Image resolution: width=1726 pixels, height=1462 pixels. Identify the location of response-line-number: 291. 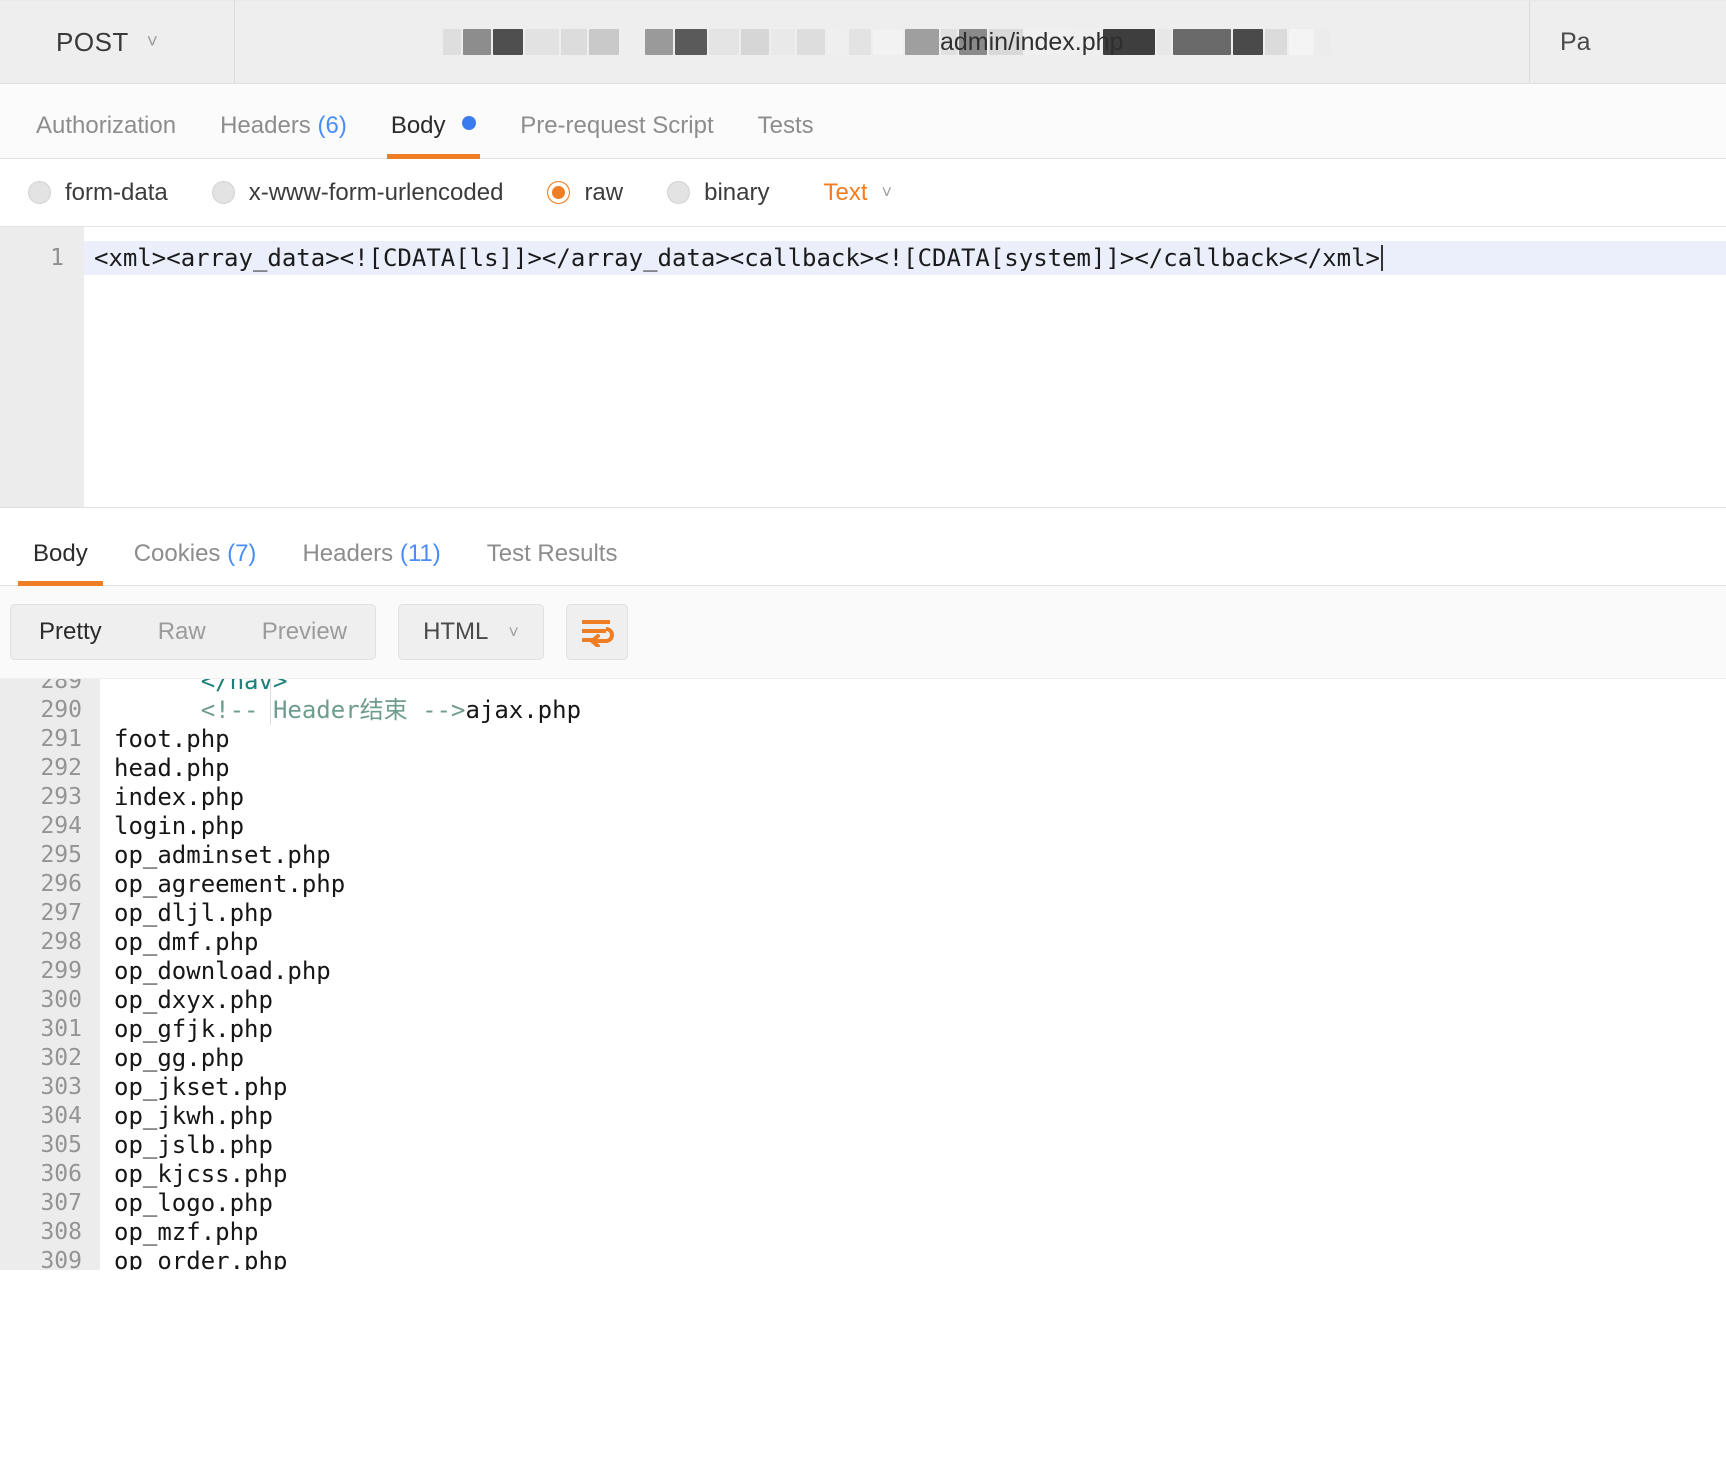
(61, 739).